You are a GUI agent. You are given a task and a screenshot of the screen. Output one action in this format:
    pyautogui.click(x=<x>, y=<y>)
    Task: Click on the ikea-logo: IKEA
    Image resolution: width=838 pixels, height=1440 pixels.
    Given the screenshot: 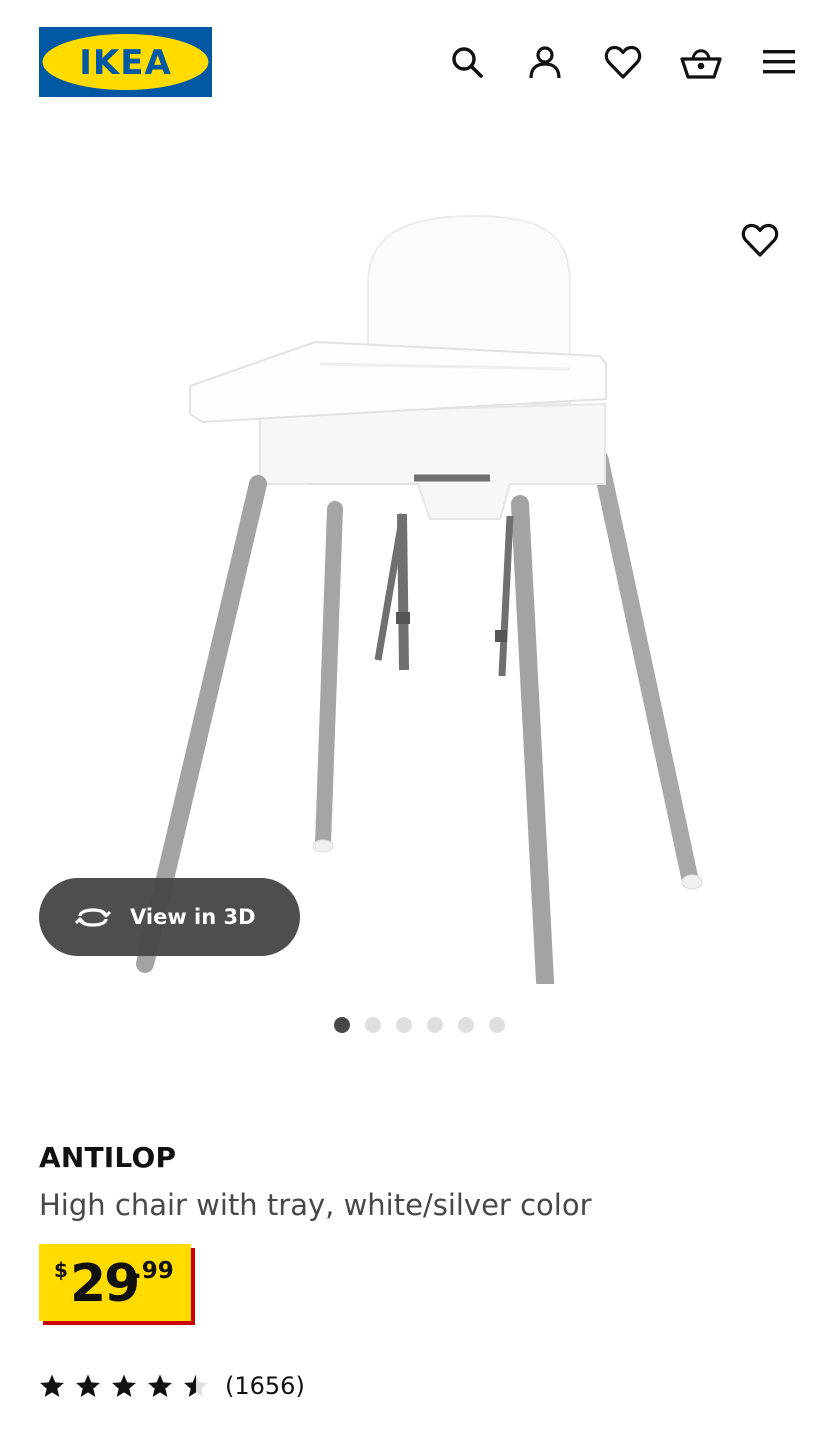 What is the action you would take?
    pyautogui.click(x=125, y=62)
    